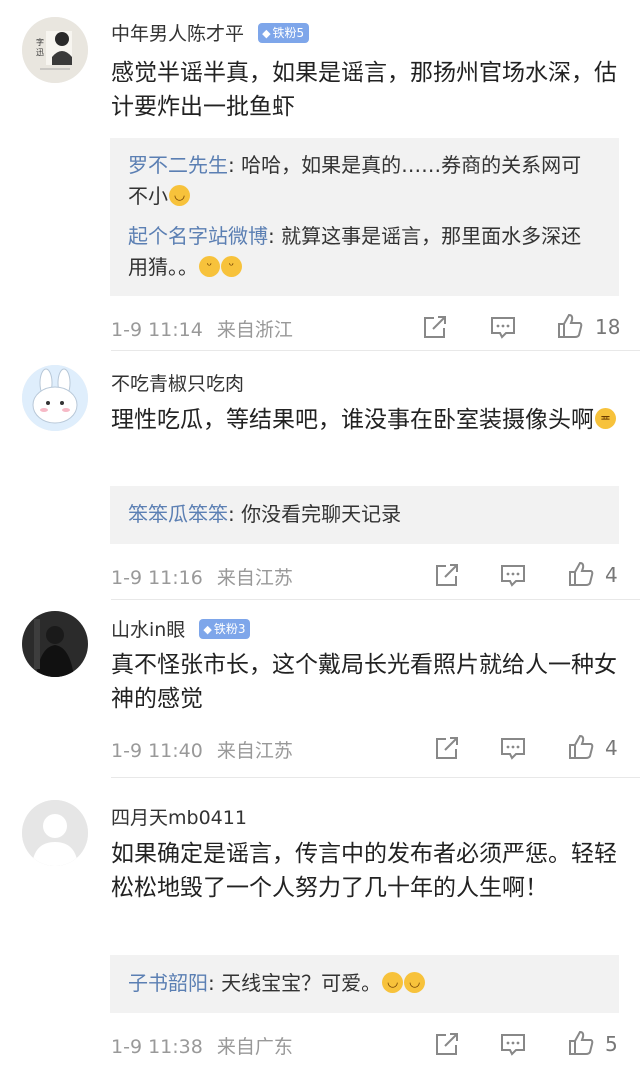 The height and width of the screenshot is (1069, 640). What do you see at coordinates (254, 1047) in the screenshot?
I see `location: 来自广东` at bounding box center [254, 1047].